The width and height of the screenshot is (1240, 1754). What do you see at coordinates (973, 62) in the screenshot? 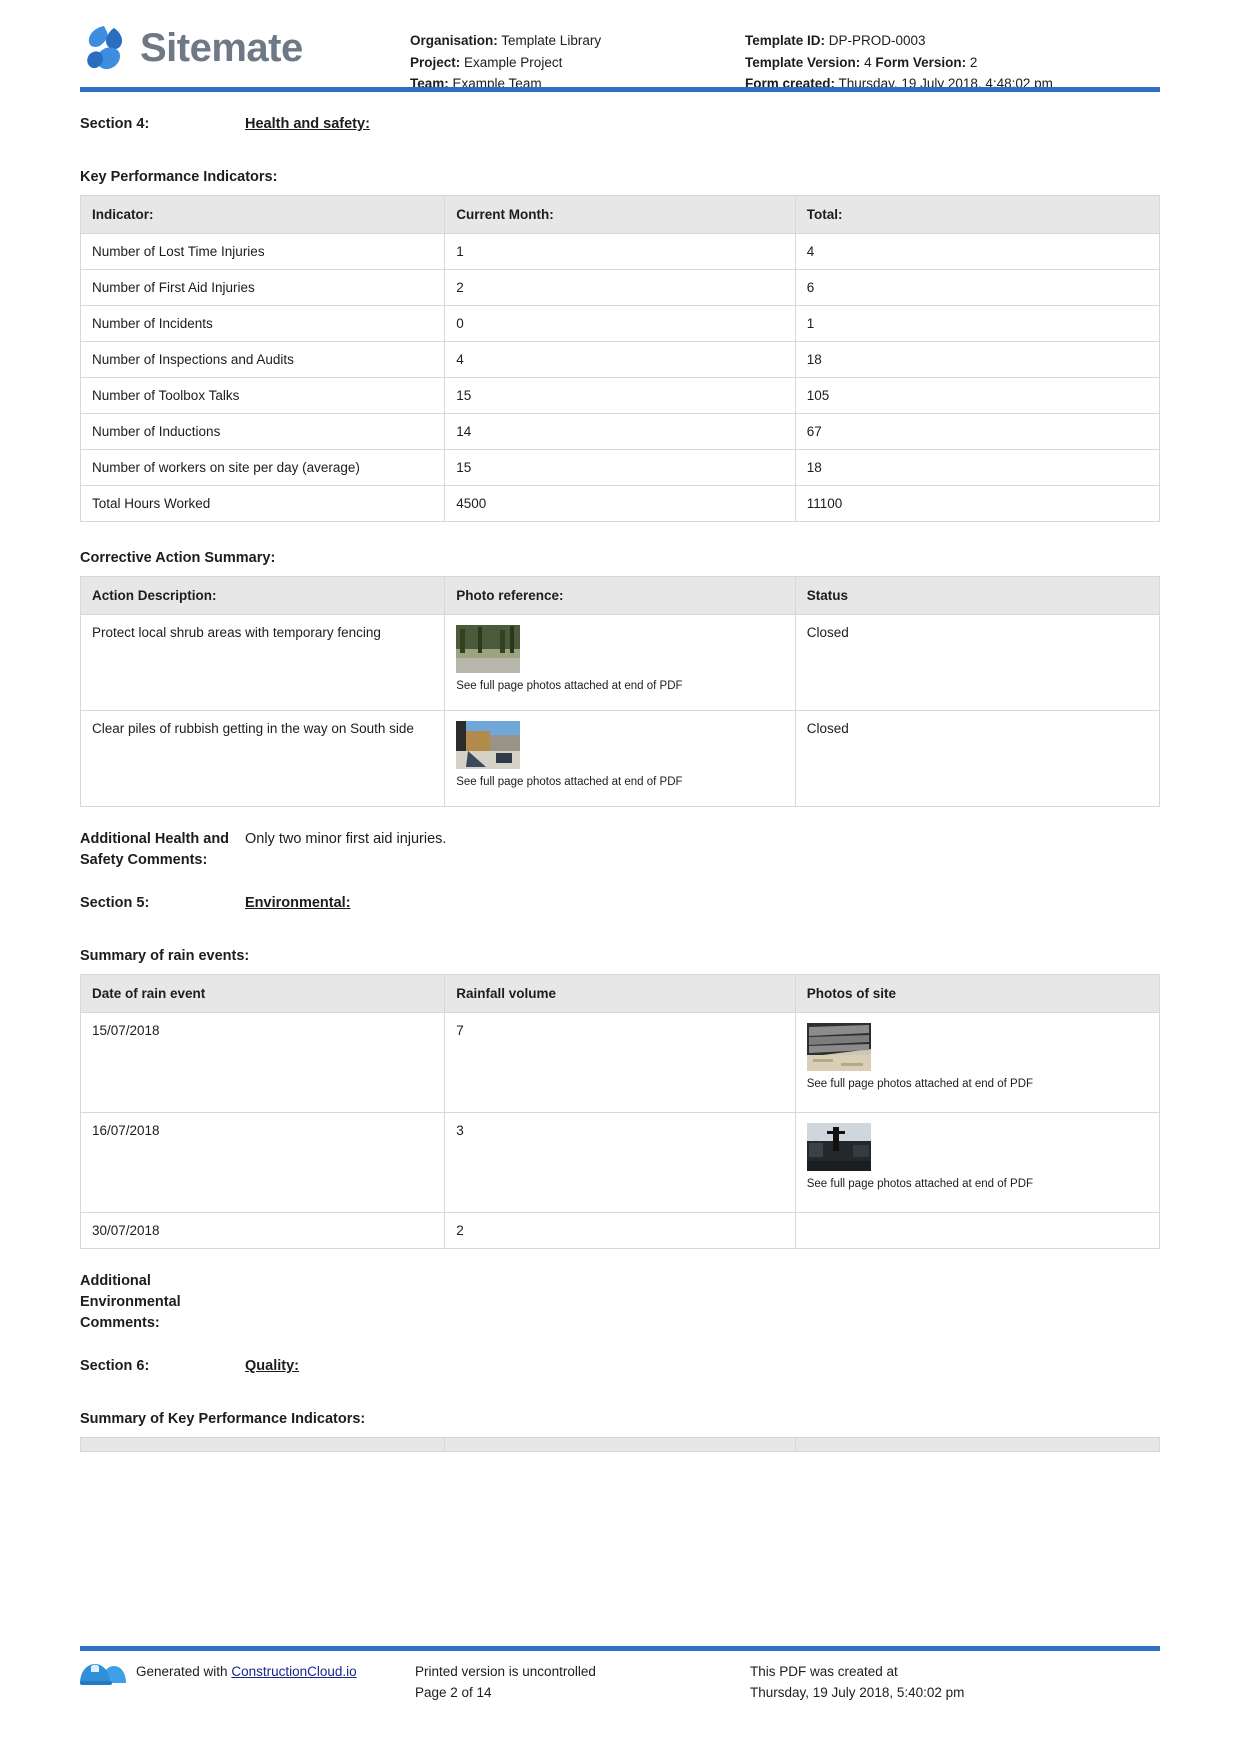
I see `form-version-value: 2` at bounding box center [973, 62].